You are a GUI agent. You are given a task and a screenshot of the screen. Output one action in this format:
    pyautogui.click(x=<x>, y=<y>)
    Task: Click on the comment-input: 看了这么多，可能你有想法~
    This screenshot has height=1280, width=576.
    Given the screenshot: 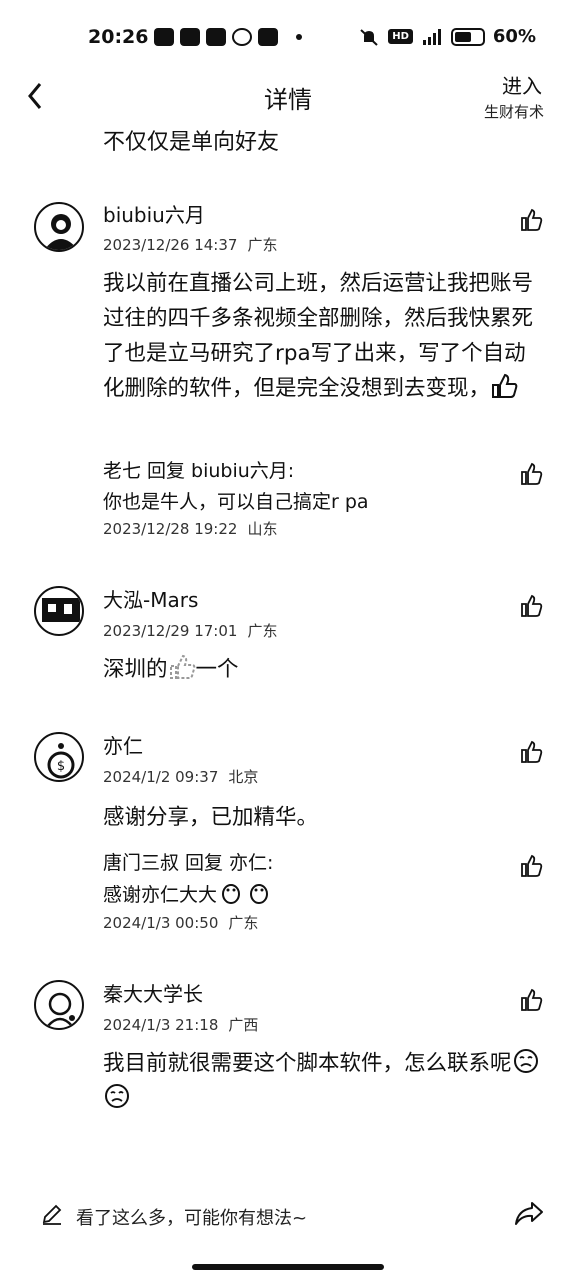 What is the action you would take?
    pyautogui.click(x=191, y=1217)
    